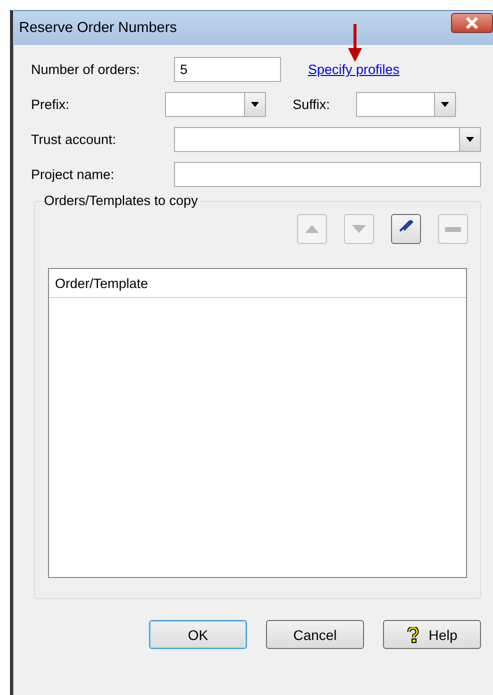 The height and width of the screenshot is (695, 493). Describe the element at coordinates (311, 104) in the screenshot. I see `field-label: Suffix:` at that location.